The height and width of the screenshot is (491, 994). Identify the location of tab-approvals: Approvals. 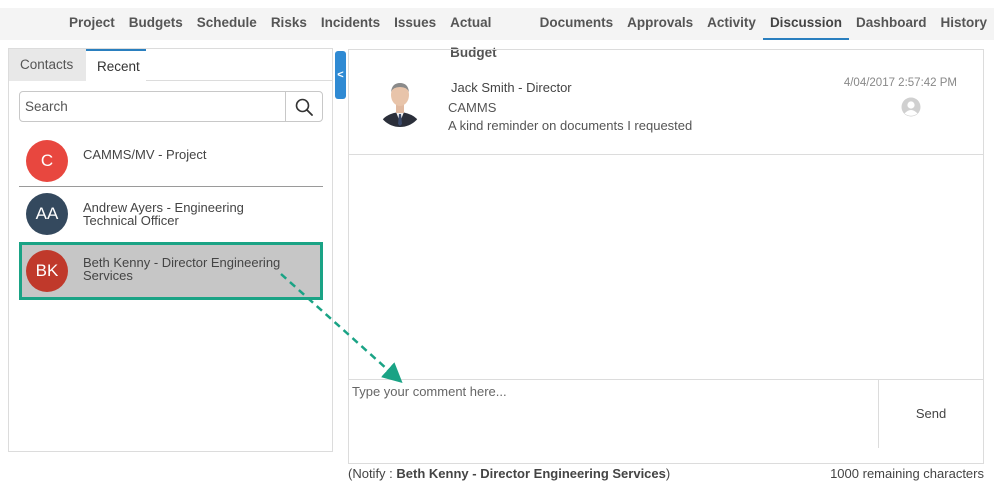
(660, 24).